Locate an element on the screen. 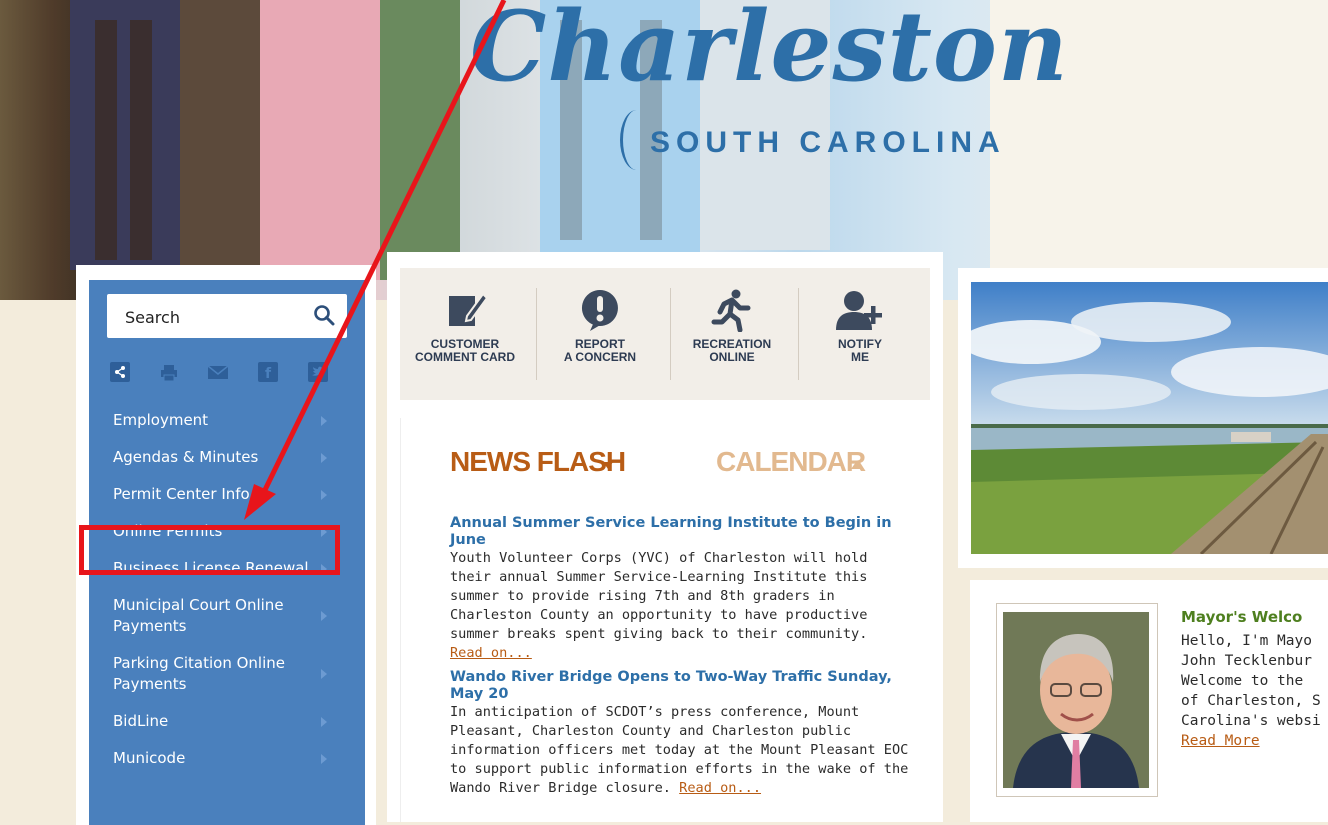 This screenshot has height=825, width=1328. sidebar-item-label: Employment is located at coordinates (161, 420).